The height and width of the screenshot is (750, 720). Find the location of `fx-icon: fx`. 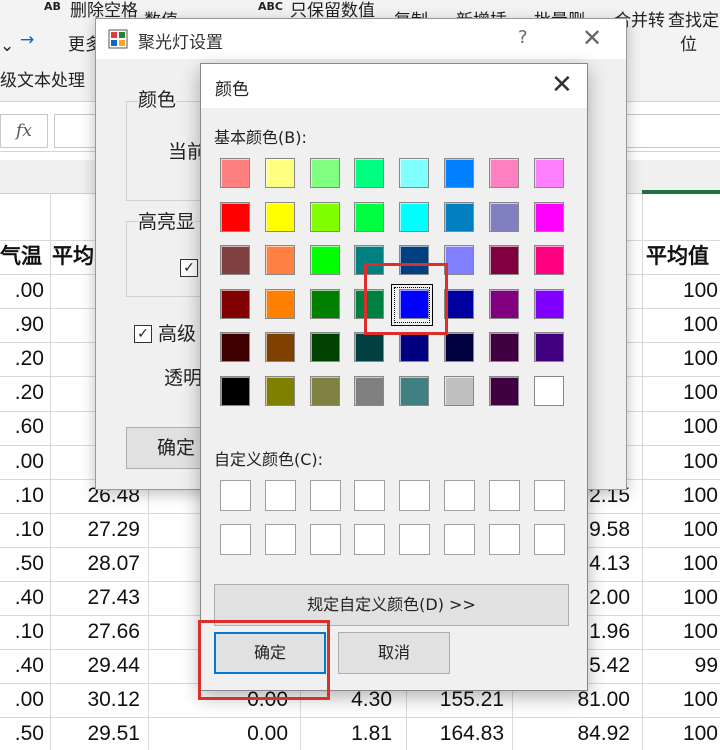

fx-icon: fx is located at coordinates (24, 131).